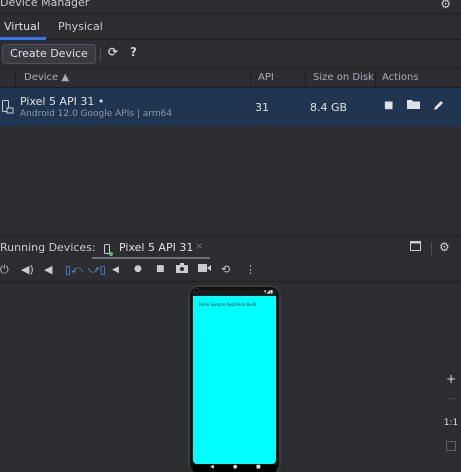 This screenshot has height=472, width=461. Describe the element at coordinates (151, 258) in the screenshot. I see `running-tab-underline` at that location.